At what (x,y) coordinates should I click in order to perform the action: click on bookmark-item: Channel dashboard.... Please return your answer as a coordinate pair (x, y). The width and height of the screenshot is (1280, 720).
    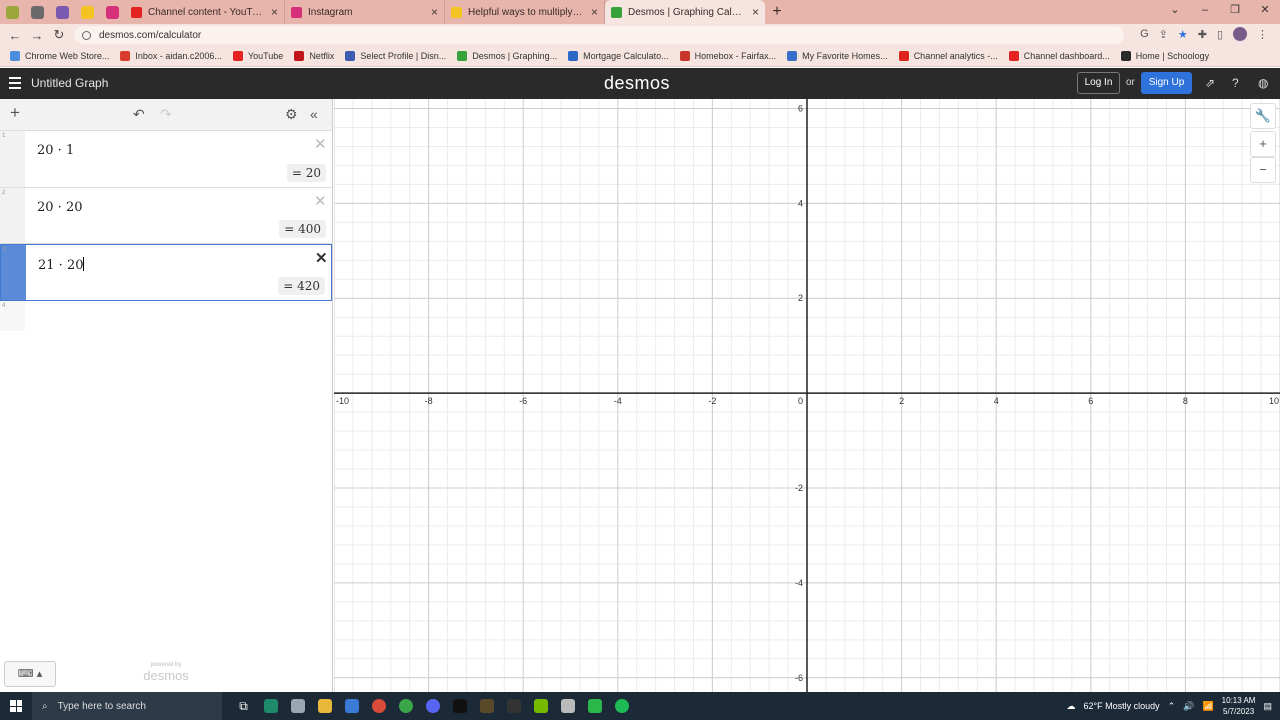
    Looking at the image, I should click on (1059, 56).